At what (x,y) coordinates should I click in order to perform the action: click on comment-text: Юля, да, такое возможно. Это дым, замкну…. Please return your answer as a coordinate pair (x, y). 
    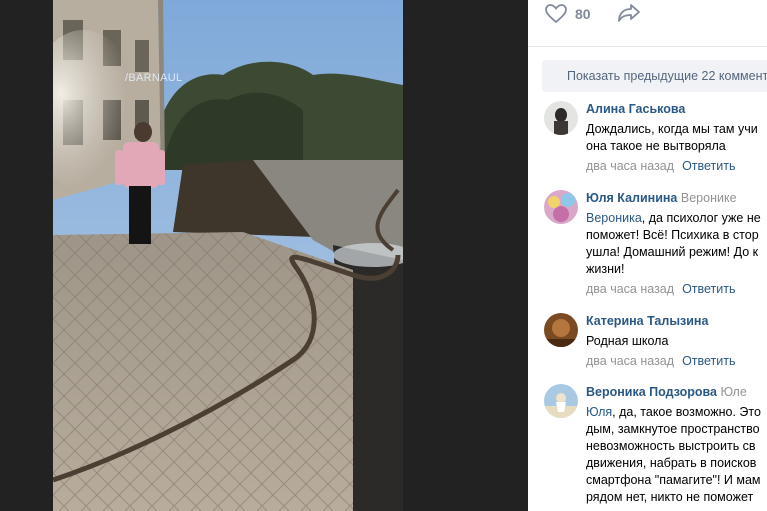
    Looking at the image, I should click on (673, 454).